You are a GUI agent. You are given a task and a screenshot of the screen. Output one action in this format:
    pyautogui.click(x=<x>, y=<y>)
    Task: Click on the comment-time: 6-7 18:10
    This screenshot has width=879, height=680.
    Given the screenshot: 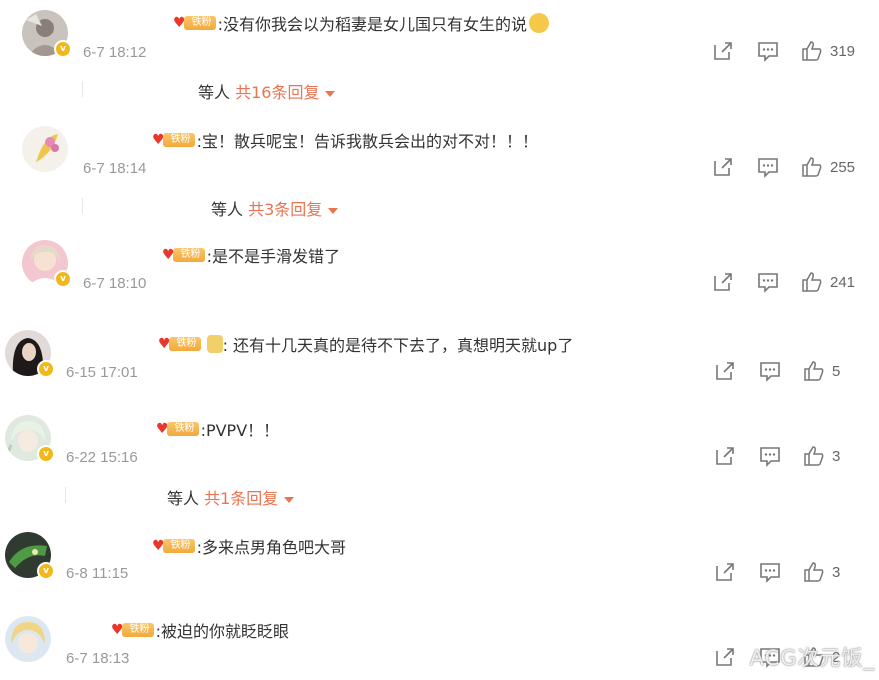 What is the action you would take?
    pyautogui.click(x=115, y=283)
    